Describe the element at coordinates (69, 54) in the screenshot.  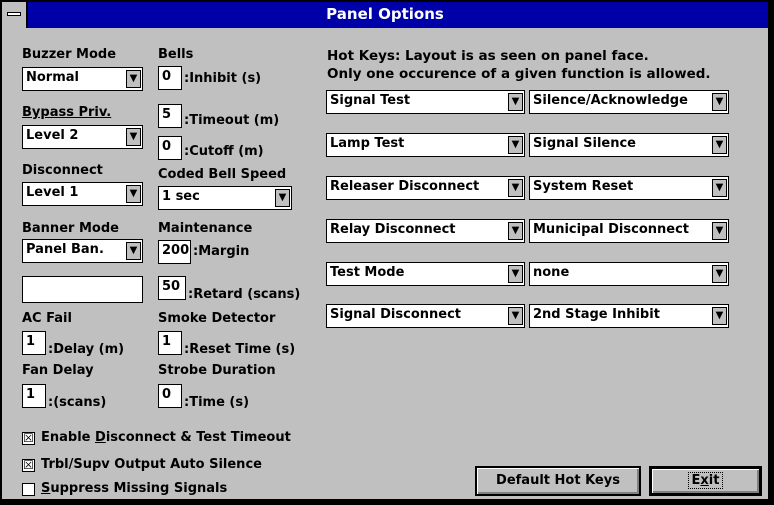
I see `buzzer-mode-label: Buzzer Mode` at that location.